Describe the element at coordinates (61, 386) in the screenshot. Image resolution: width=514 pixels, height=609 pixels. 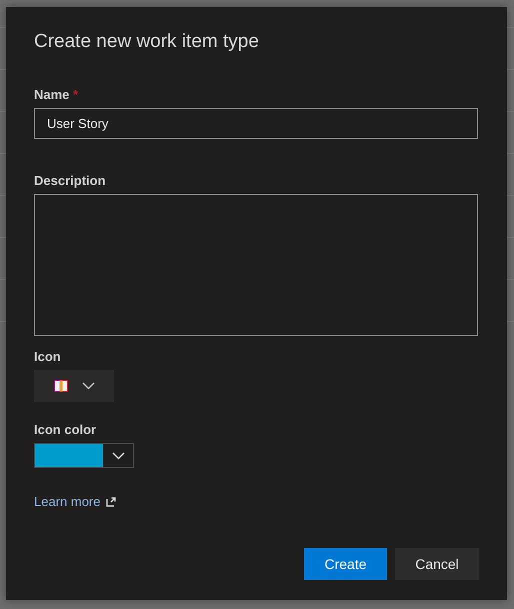
I see `book-icon` at that location.